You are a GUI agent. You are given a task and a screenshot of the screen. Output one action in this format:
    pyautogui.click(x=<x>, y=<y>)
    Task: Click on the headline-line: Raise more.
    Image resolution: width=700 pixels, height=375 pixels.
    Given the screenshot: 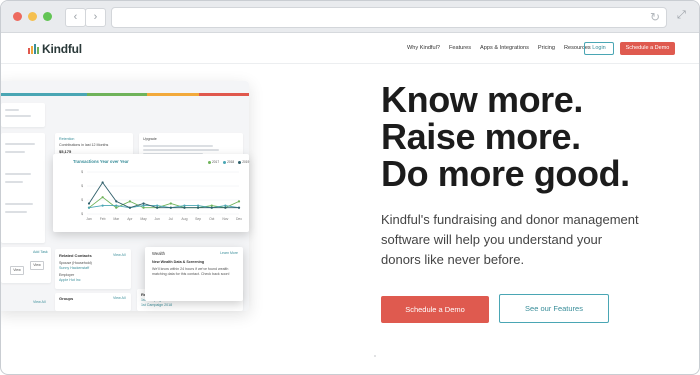 What is the action you would take?
    pyautogui.click(x=481, y=136)
    